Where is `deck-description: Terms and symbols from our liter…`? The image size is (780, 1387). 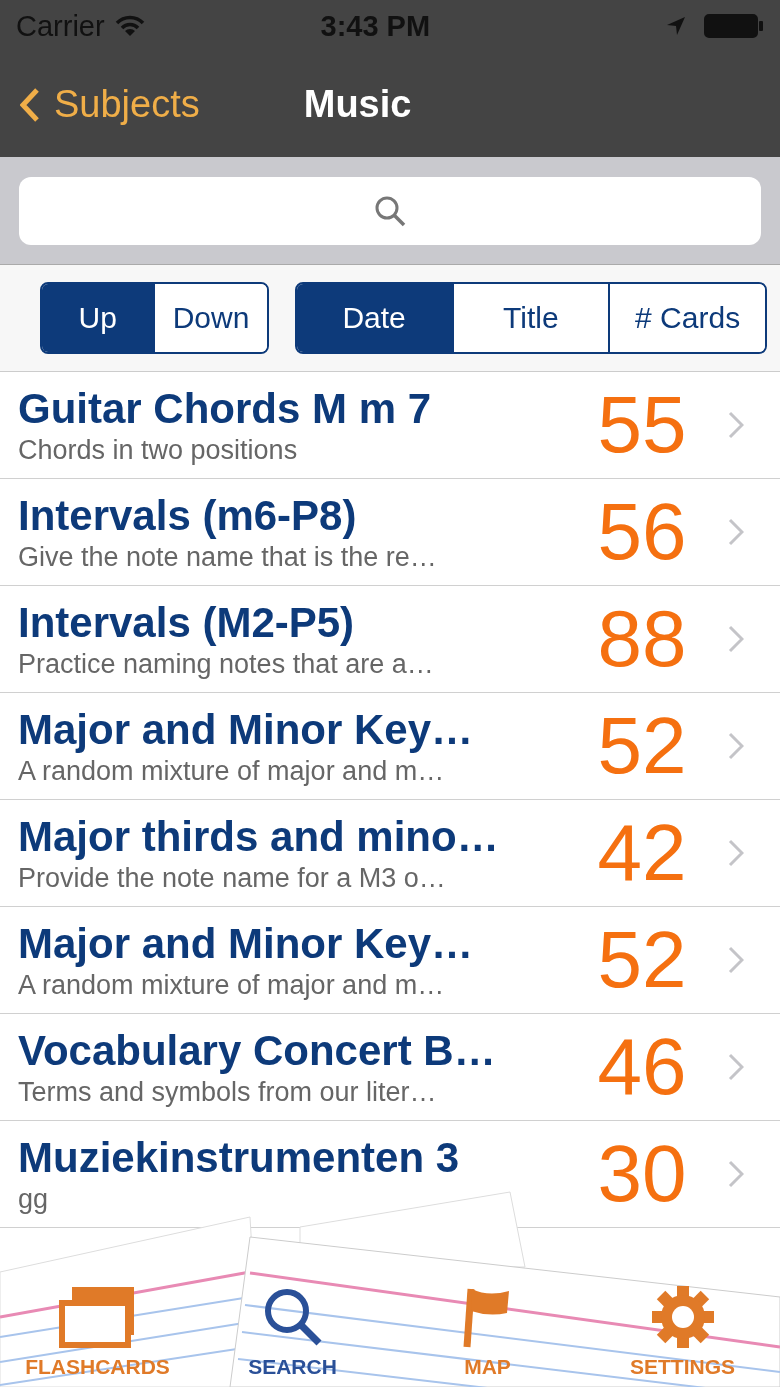
deck-description: Terms and symbols from our liter… is located at coordinates (228, 1092).